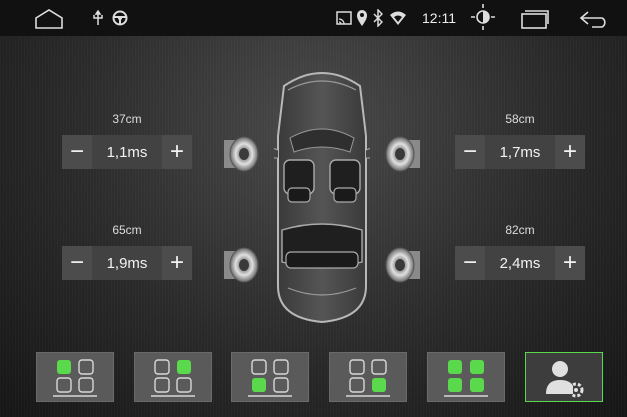 The image size is (627, 417). What do you see at coordinates (127, 230) in the screenshot?
I see `distance-label: 65cm` at bounding box center [127, 230].